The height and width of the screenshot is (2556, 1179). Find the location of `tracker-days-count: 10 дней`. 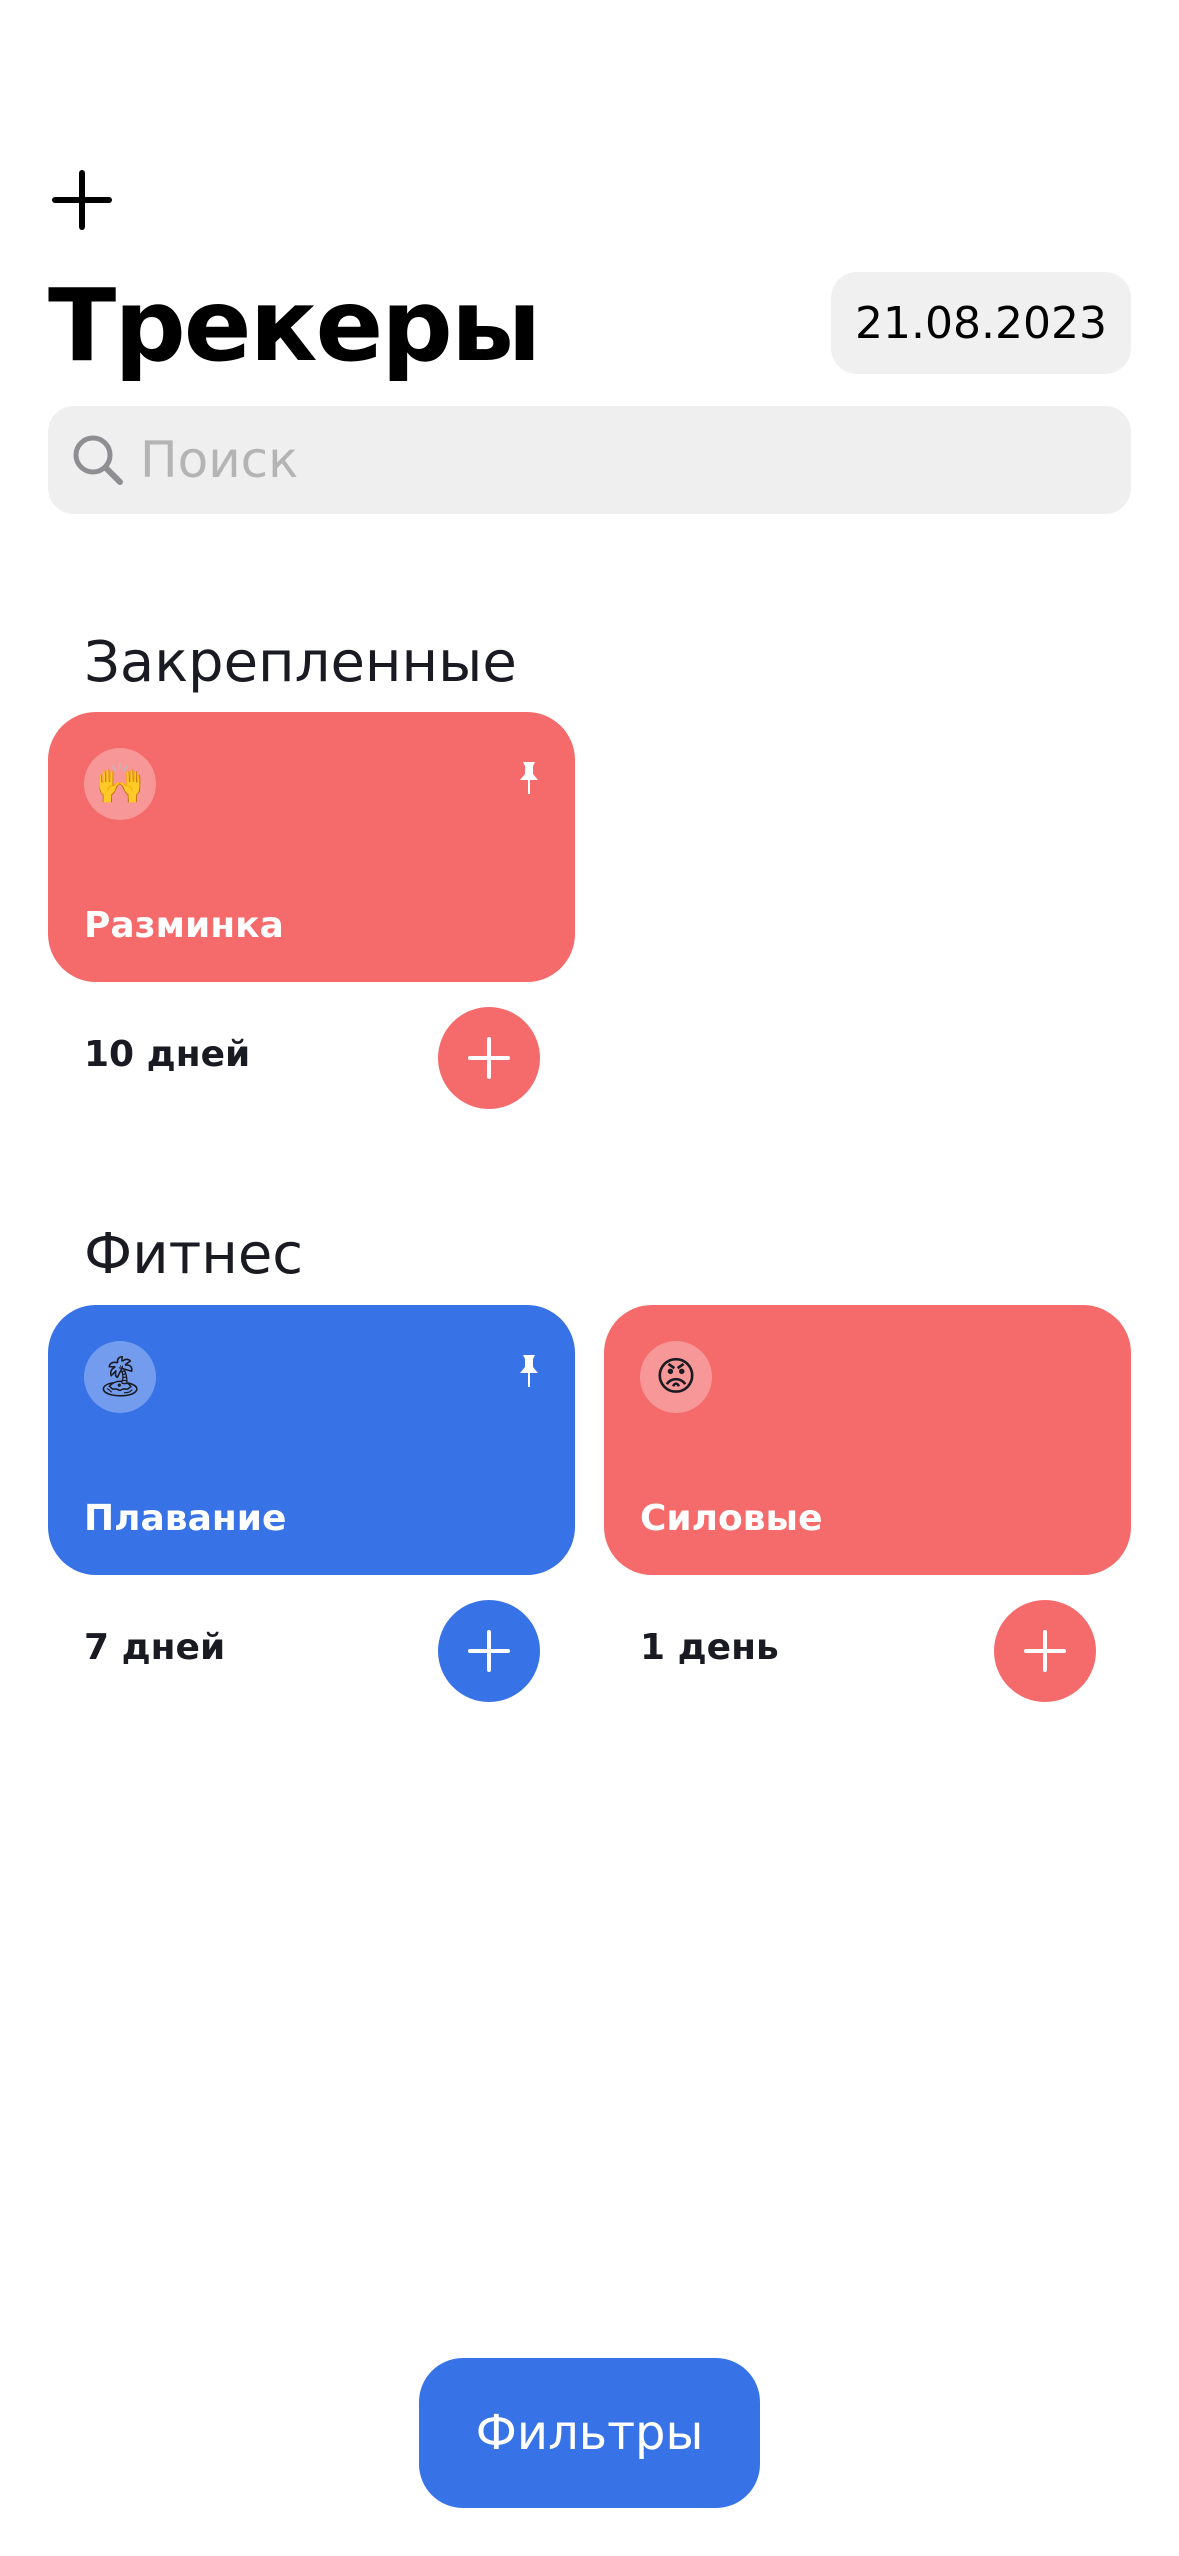

tracker-days-count: 10 дней is located at coordinates (167, 1054).